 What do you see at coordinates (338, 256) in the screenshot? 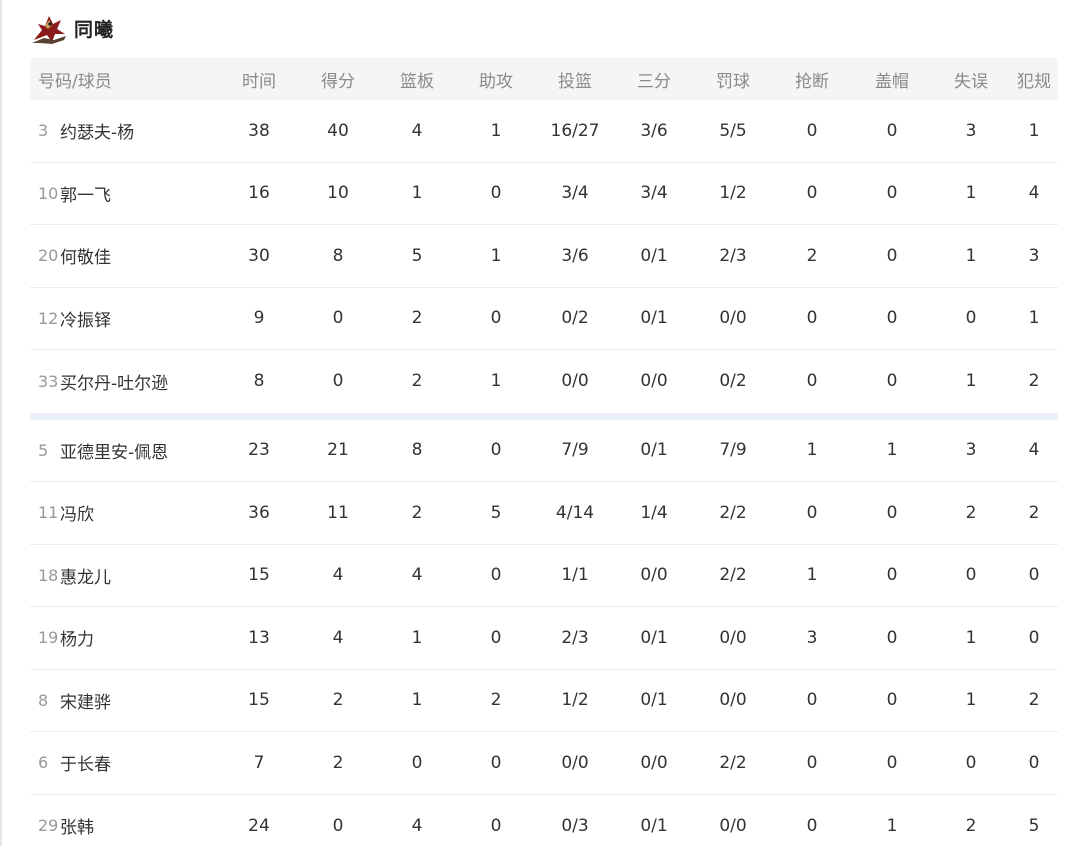
I see `stat-points: 8` at bounding box center [338, 256].